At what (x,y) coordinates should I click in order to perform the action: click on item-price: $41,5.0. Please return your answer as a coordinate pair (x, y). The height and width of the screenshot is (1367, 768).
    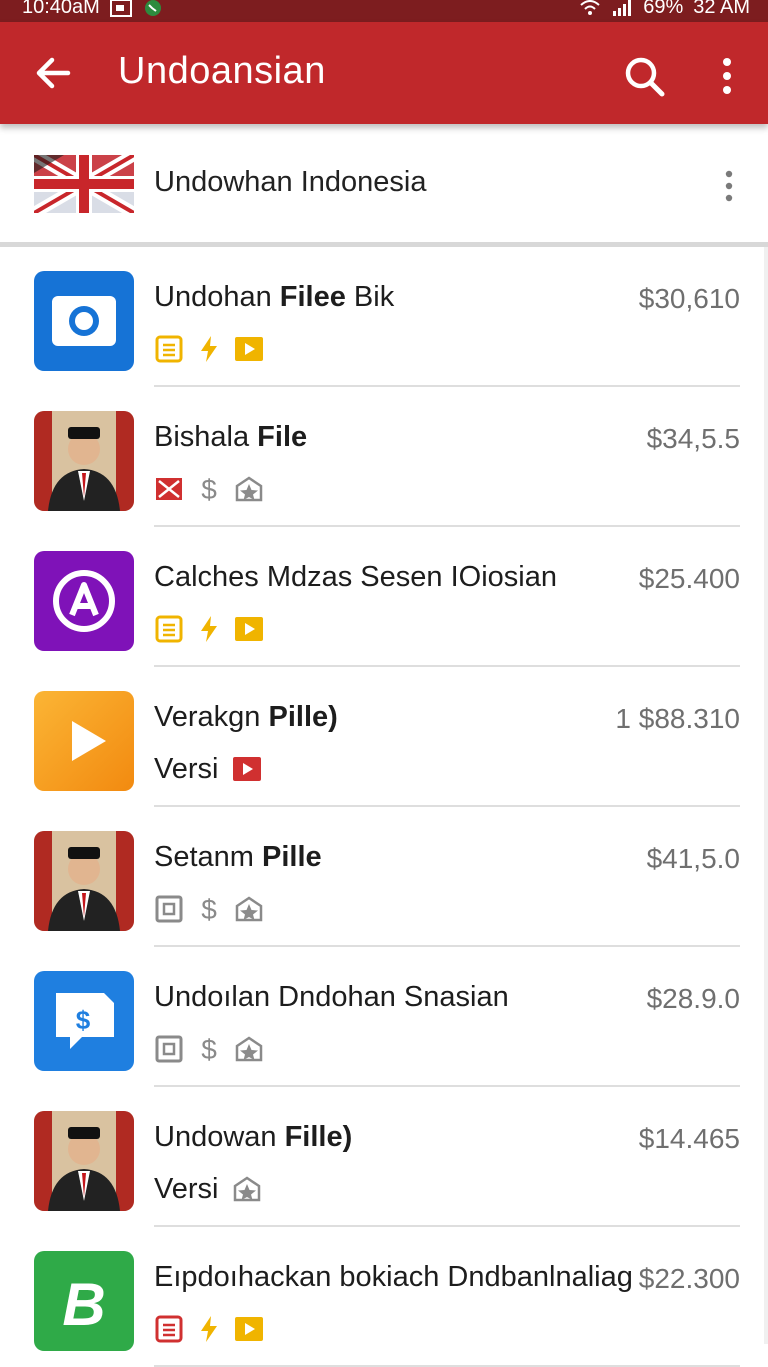
    Looking at the image, I should click on (693, 858).